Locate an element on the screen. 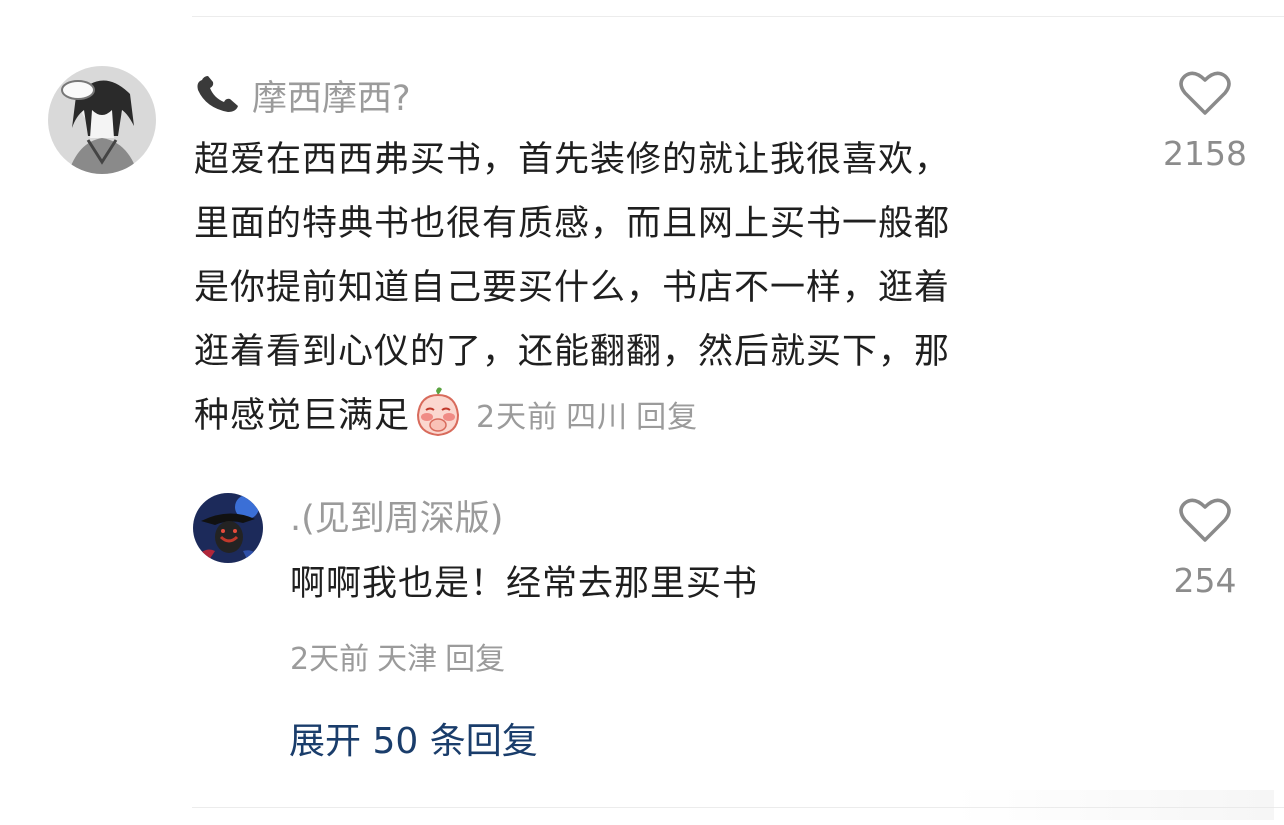 This screenshot has height=825, width=1284. reply-like: 254 is located at coordinates (1205, 548).